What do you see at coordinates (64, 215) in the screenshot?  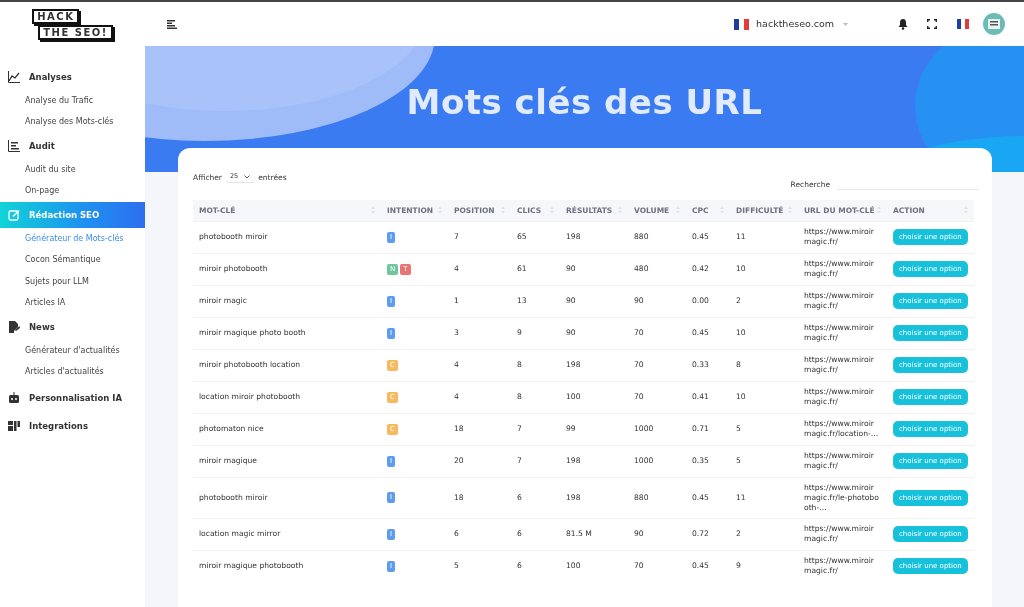 I see `sidebar-group-label: Rédaction SEO` at bounding box center [64, 215].